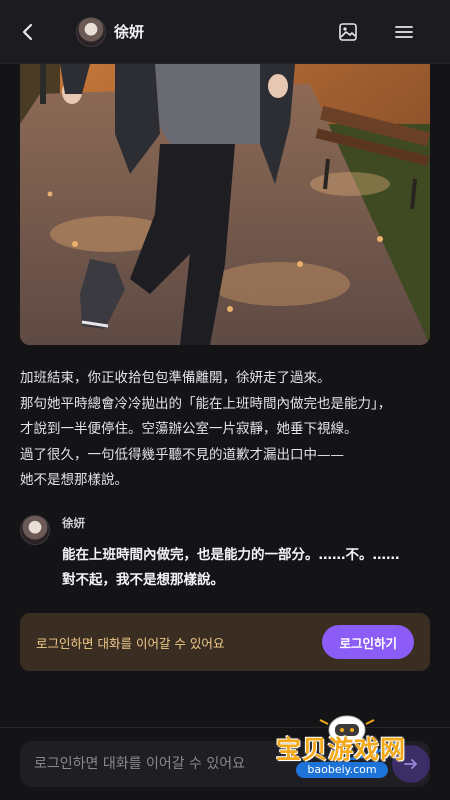 This screenshot has height=800, width=450. I want to click on back-icon, so click(27, 31).